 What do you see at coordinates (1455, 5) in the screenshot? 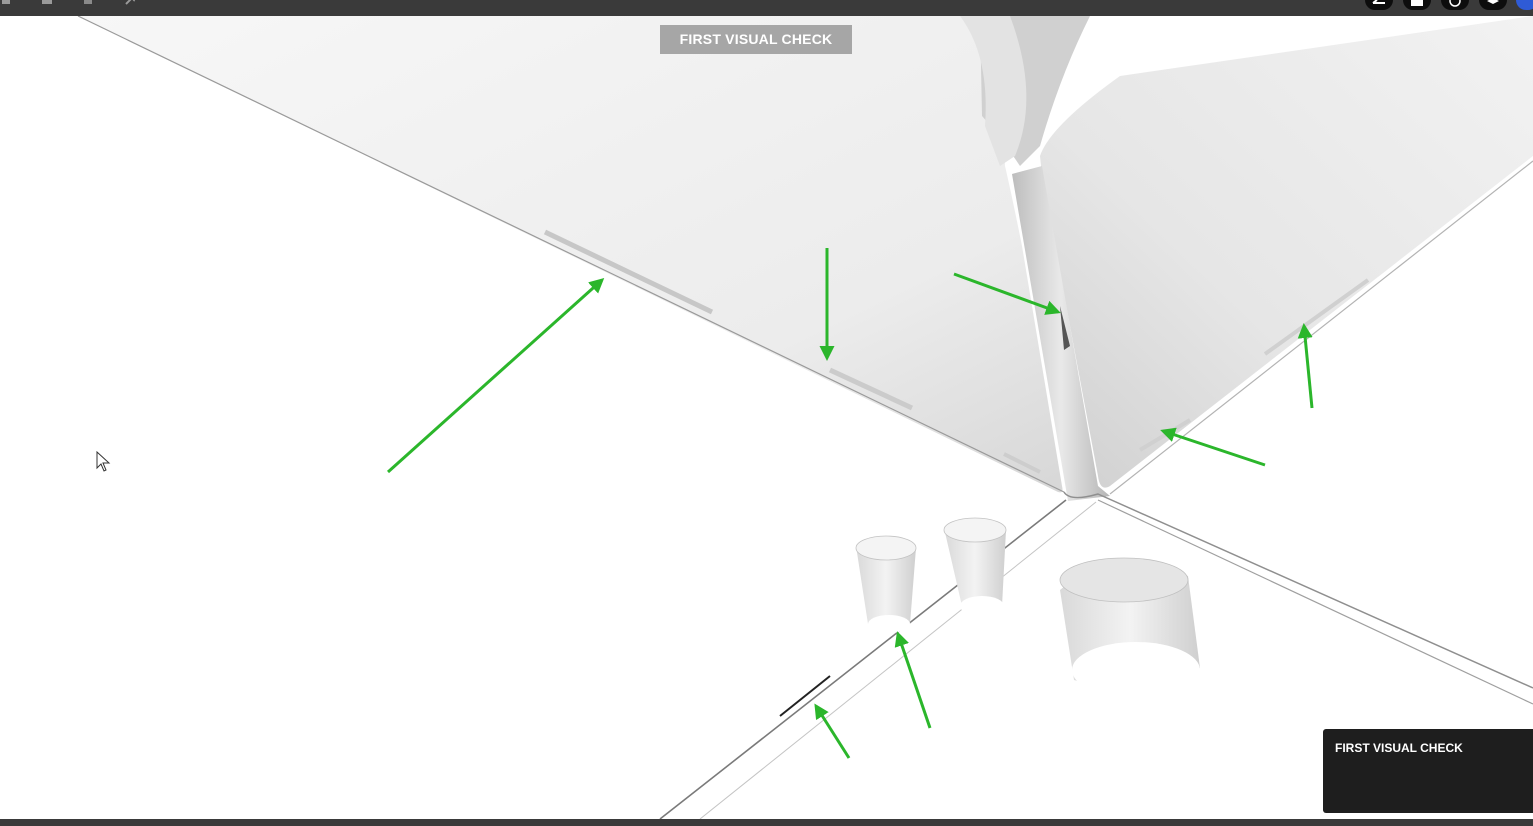
I see `globe-icon` at bounding box center [1455, 5].